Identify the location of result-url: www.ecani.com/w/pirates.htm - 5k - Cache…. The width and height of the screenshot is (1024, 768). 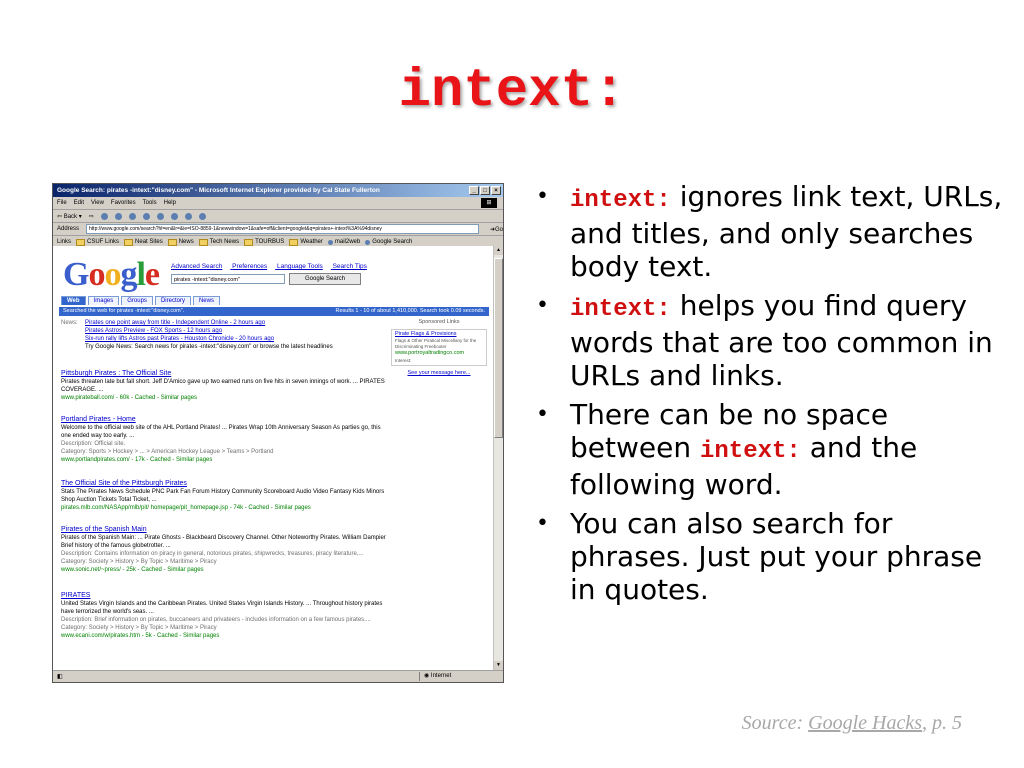
(140, 636).